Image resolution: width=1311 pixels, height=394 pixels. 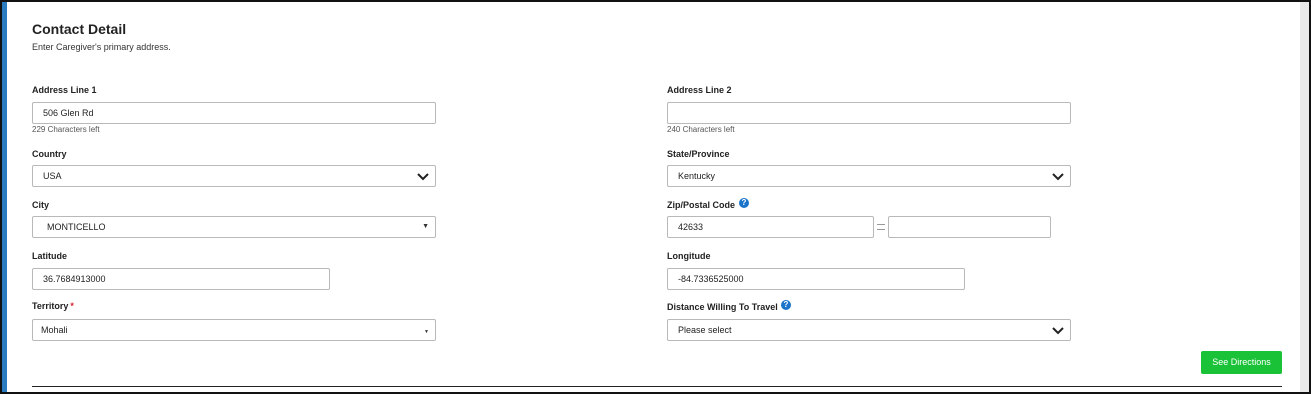 I want to click on address-line-1-label: Address Line 1, so click(x=64, y=90).